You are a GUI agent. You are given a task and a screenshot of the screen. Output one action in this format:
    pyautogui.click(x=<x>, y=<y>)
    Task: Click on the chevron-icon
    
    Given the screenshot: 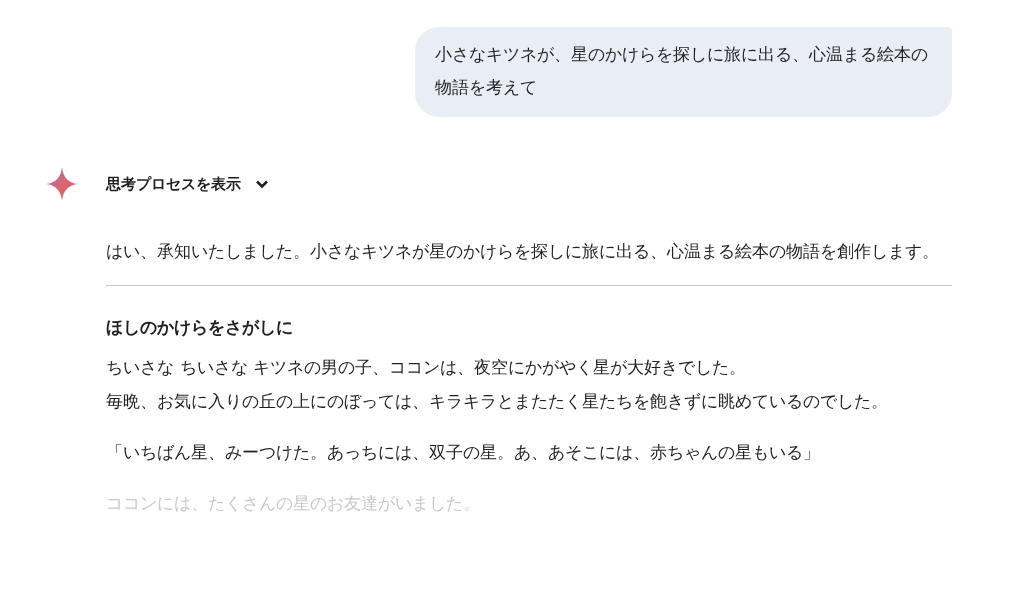 What is the action you would take?
    pyautogui.click(x=262, y=184)
    